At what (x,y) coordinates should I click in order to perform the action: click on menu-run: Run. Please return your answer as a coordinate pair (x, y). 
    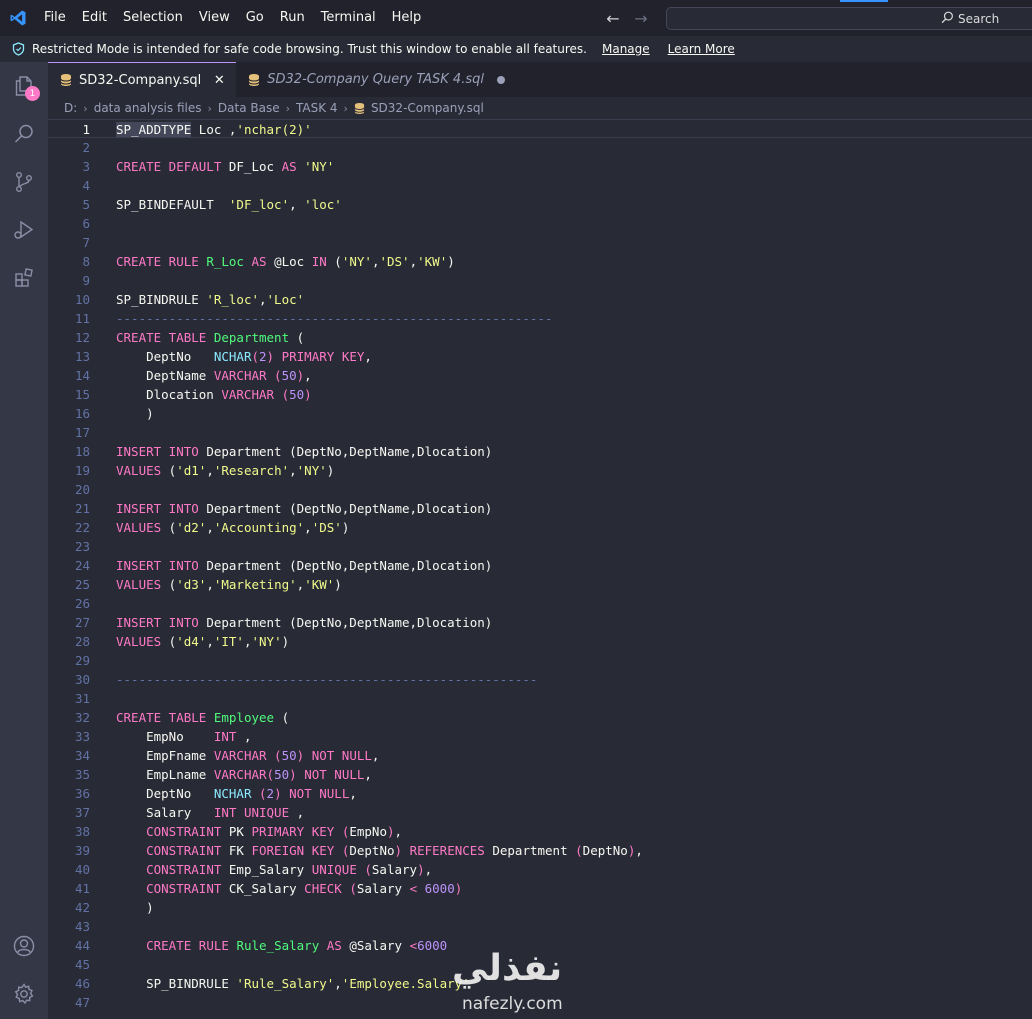
    Looking at the image, I should click on (292, 18).